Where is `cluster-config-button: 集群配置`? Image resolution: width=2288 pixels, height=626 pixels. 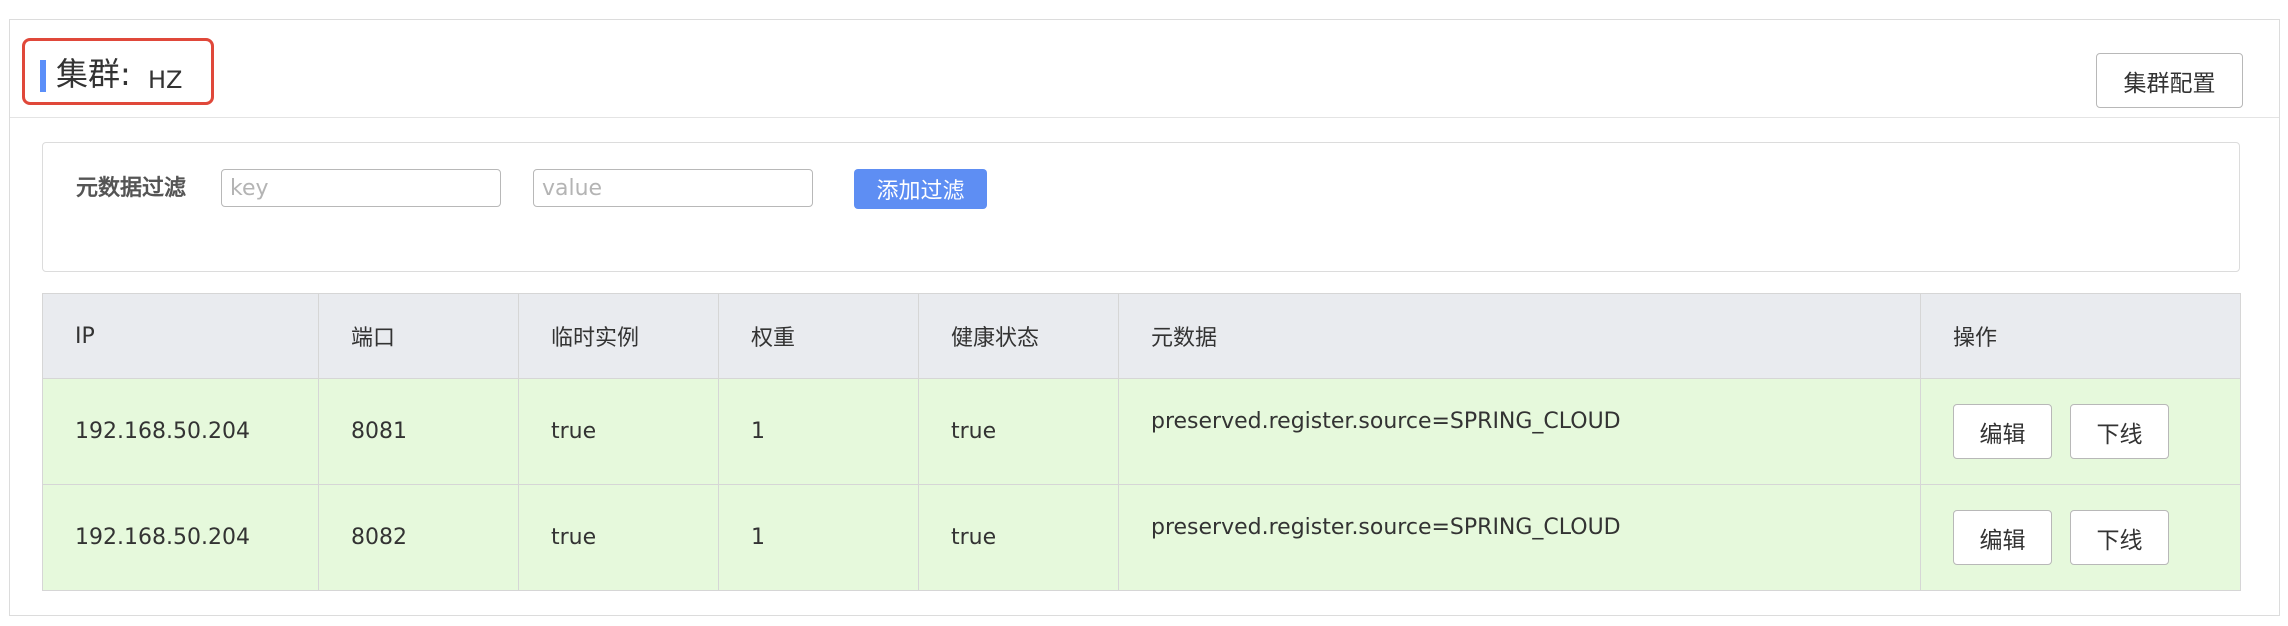
cluster-config-button: 集群配置 is located at coordinates (2169, 80).